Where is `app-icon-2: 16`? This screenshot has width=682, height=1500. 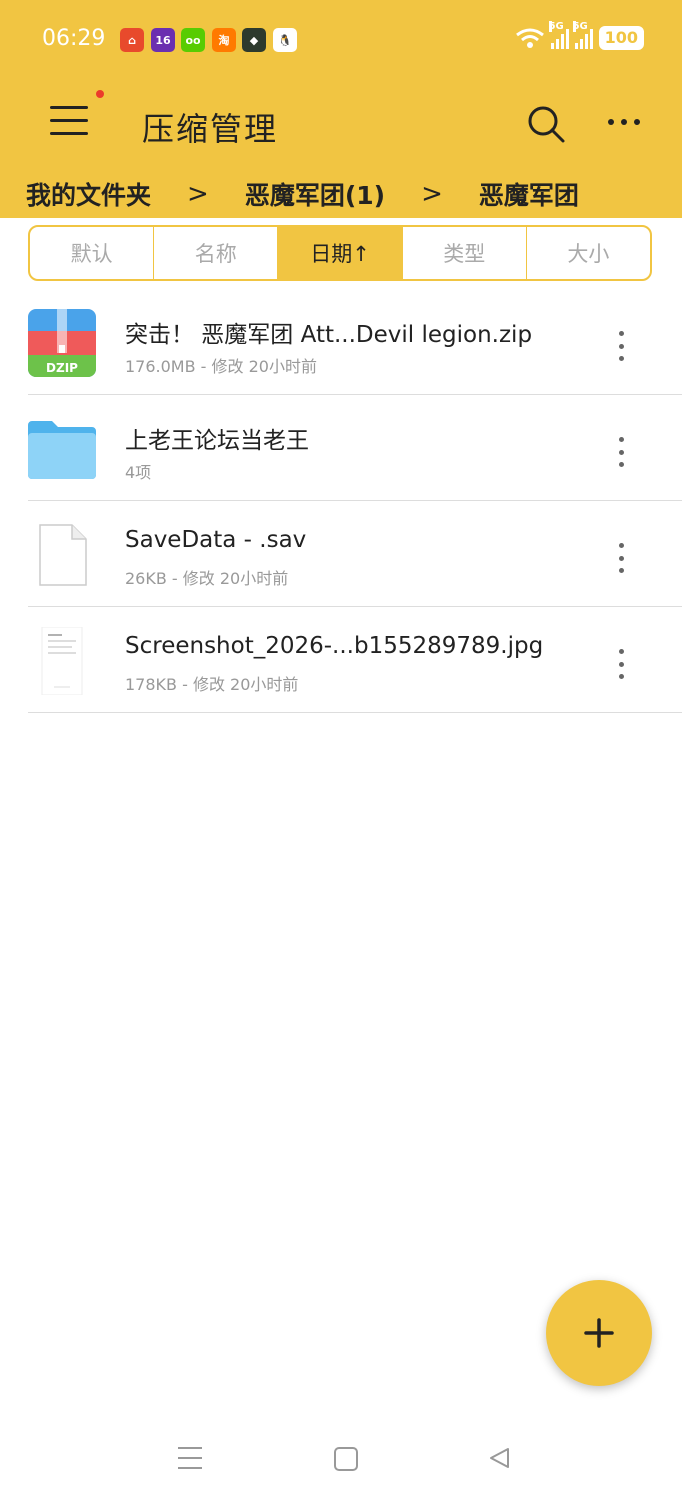 app-icon-2: 16 is located at coordinates (163, 40).